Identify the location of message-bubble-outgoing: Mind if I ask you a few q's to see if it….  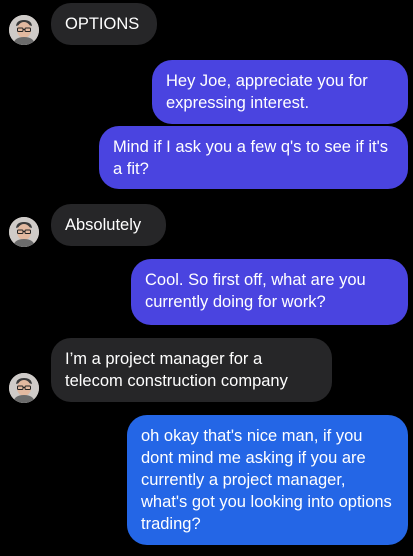
(253, 157).